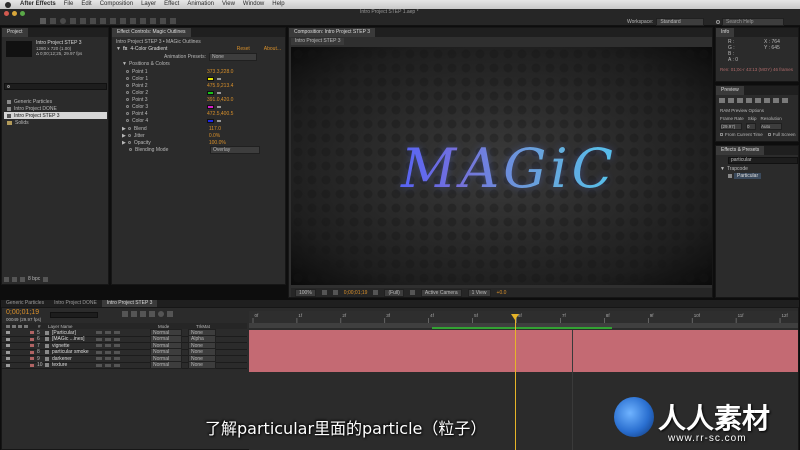  Describe the element at coordinates (74, 315) in the screenshot. I see `layer-search-input` at that location.